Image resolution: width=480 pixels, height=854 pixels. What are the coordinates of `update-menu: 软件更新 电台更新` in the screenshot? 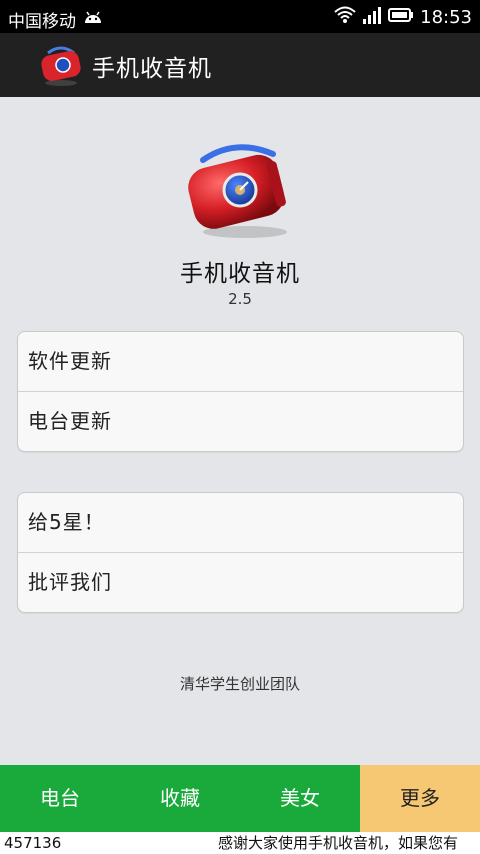 It's located at (240, 391).